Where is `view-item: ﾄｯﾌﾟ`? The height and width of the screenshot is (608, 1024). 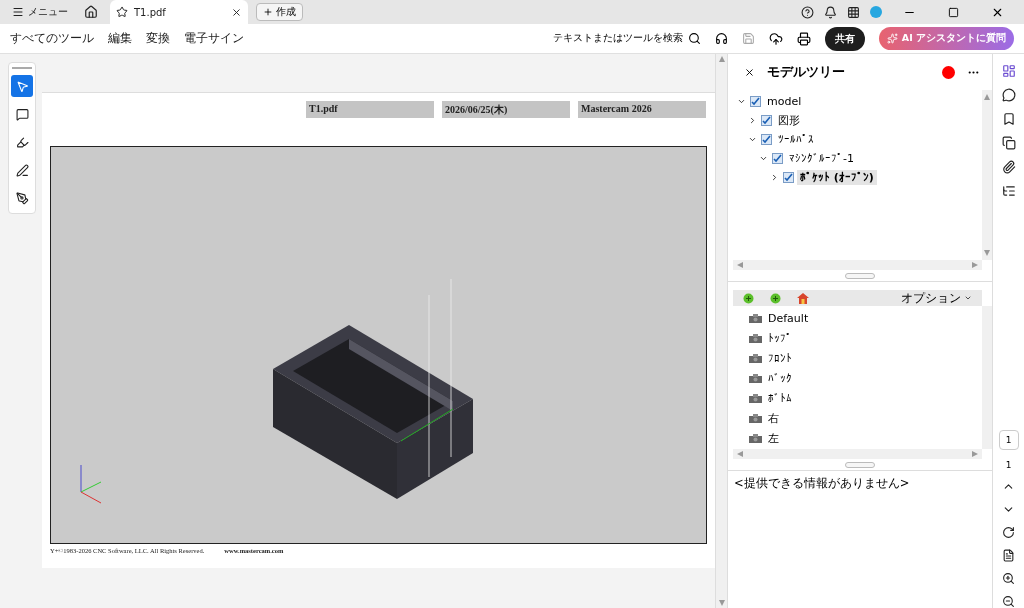
view-item: ﾄｯﾌﾟ is located at coordinates (780, 338).